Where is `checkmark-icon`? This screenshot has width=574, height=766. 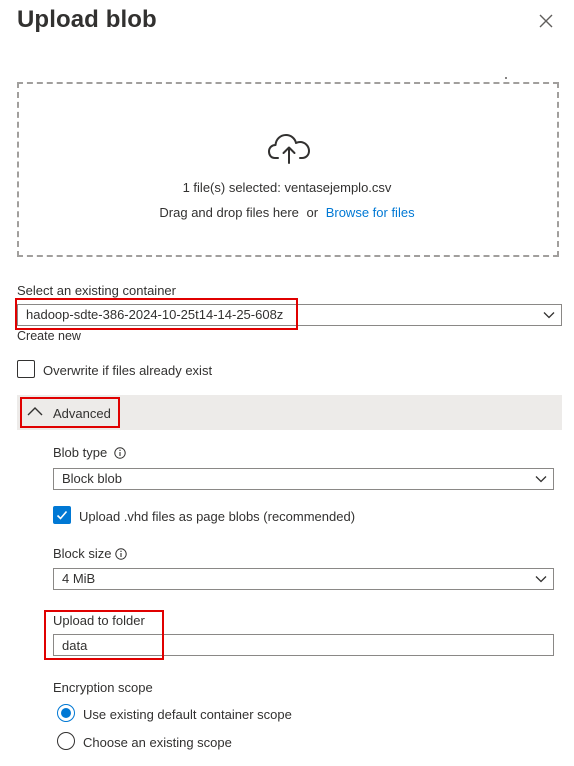
checkmark-icon is located at coordinates (62, 515).